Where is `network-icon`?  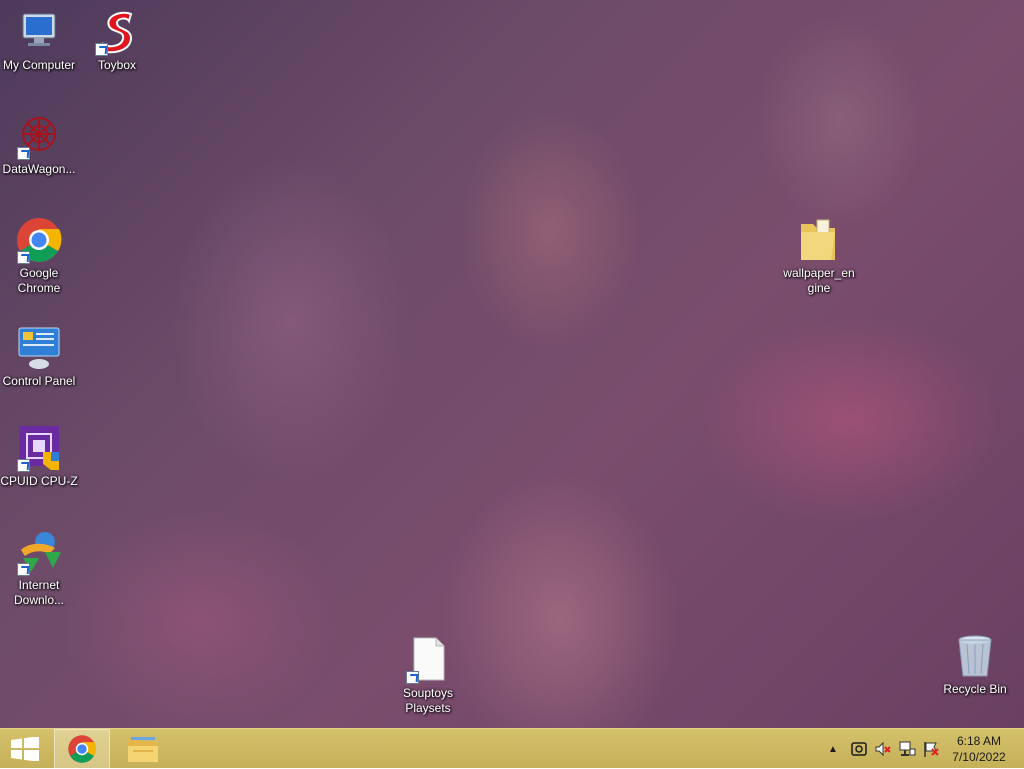 network-icon is located at coordinates (907, 749).